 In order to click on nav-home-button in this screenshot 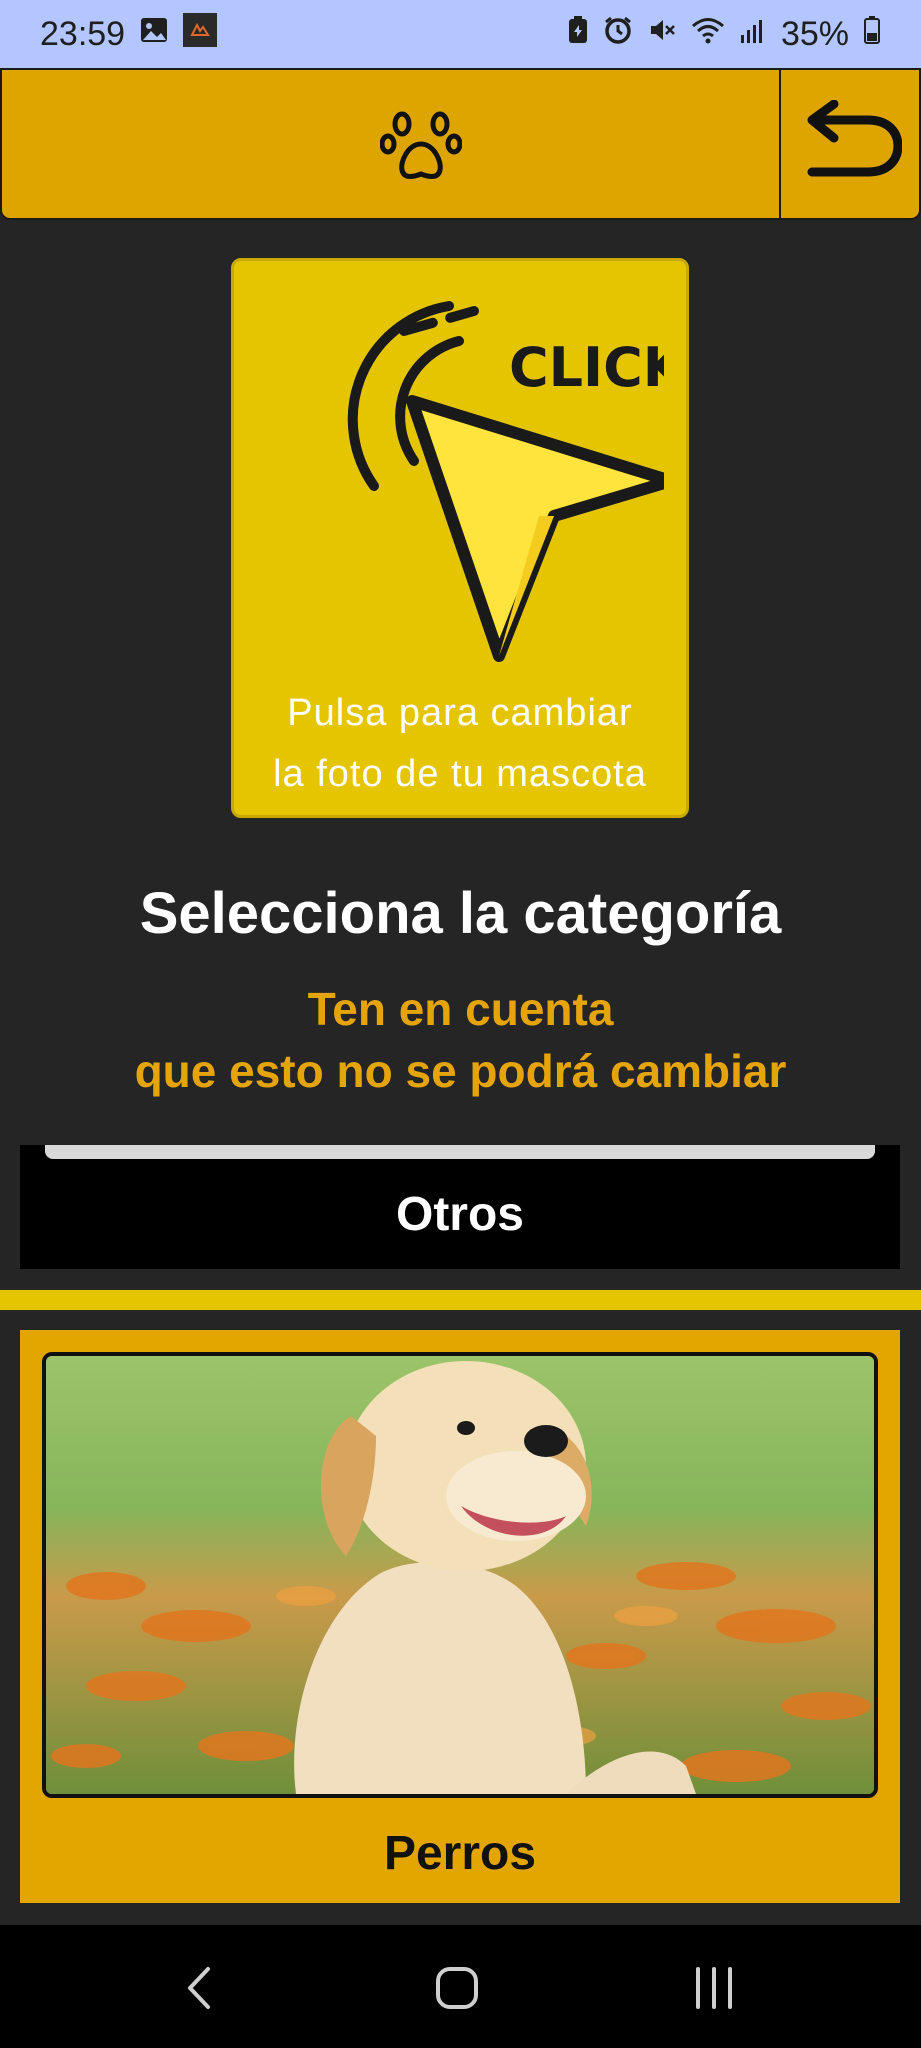, I will do `click(458, 1988)`.